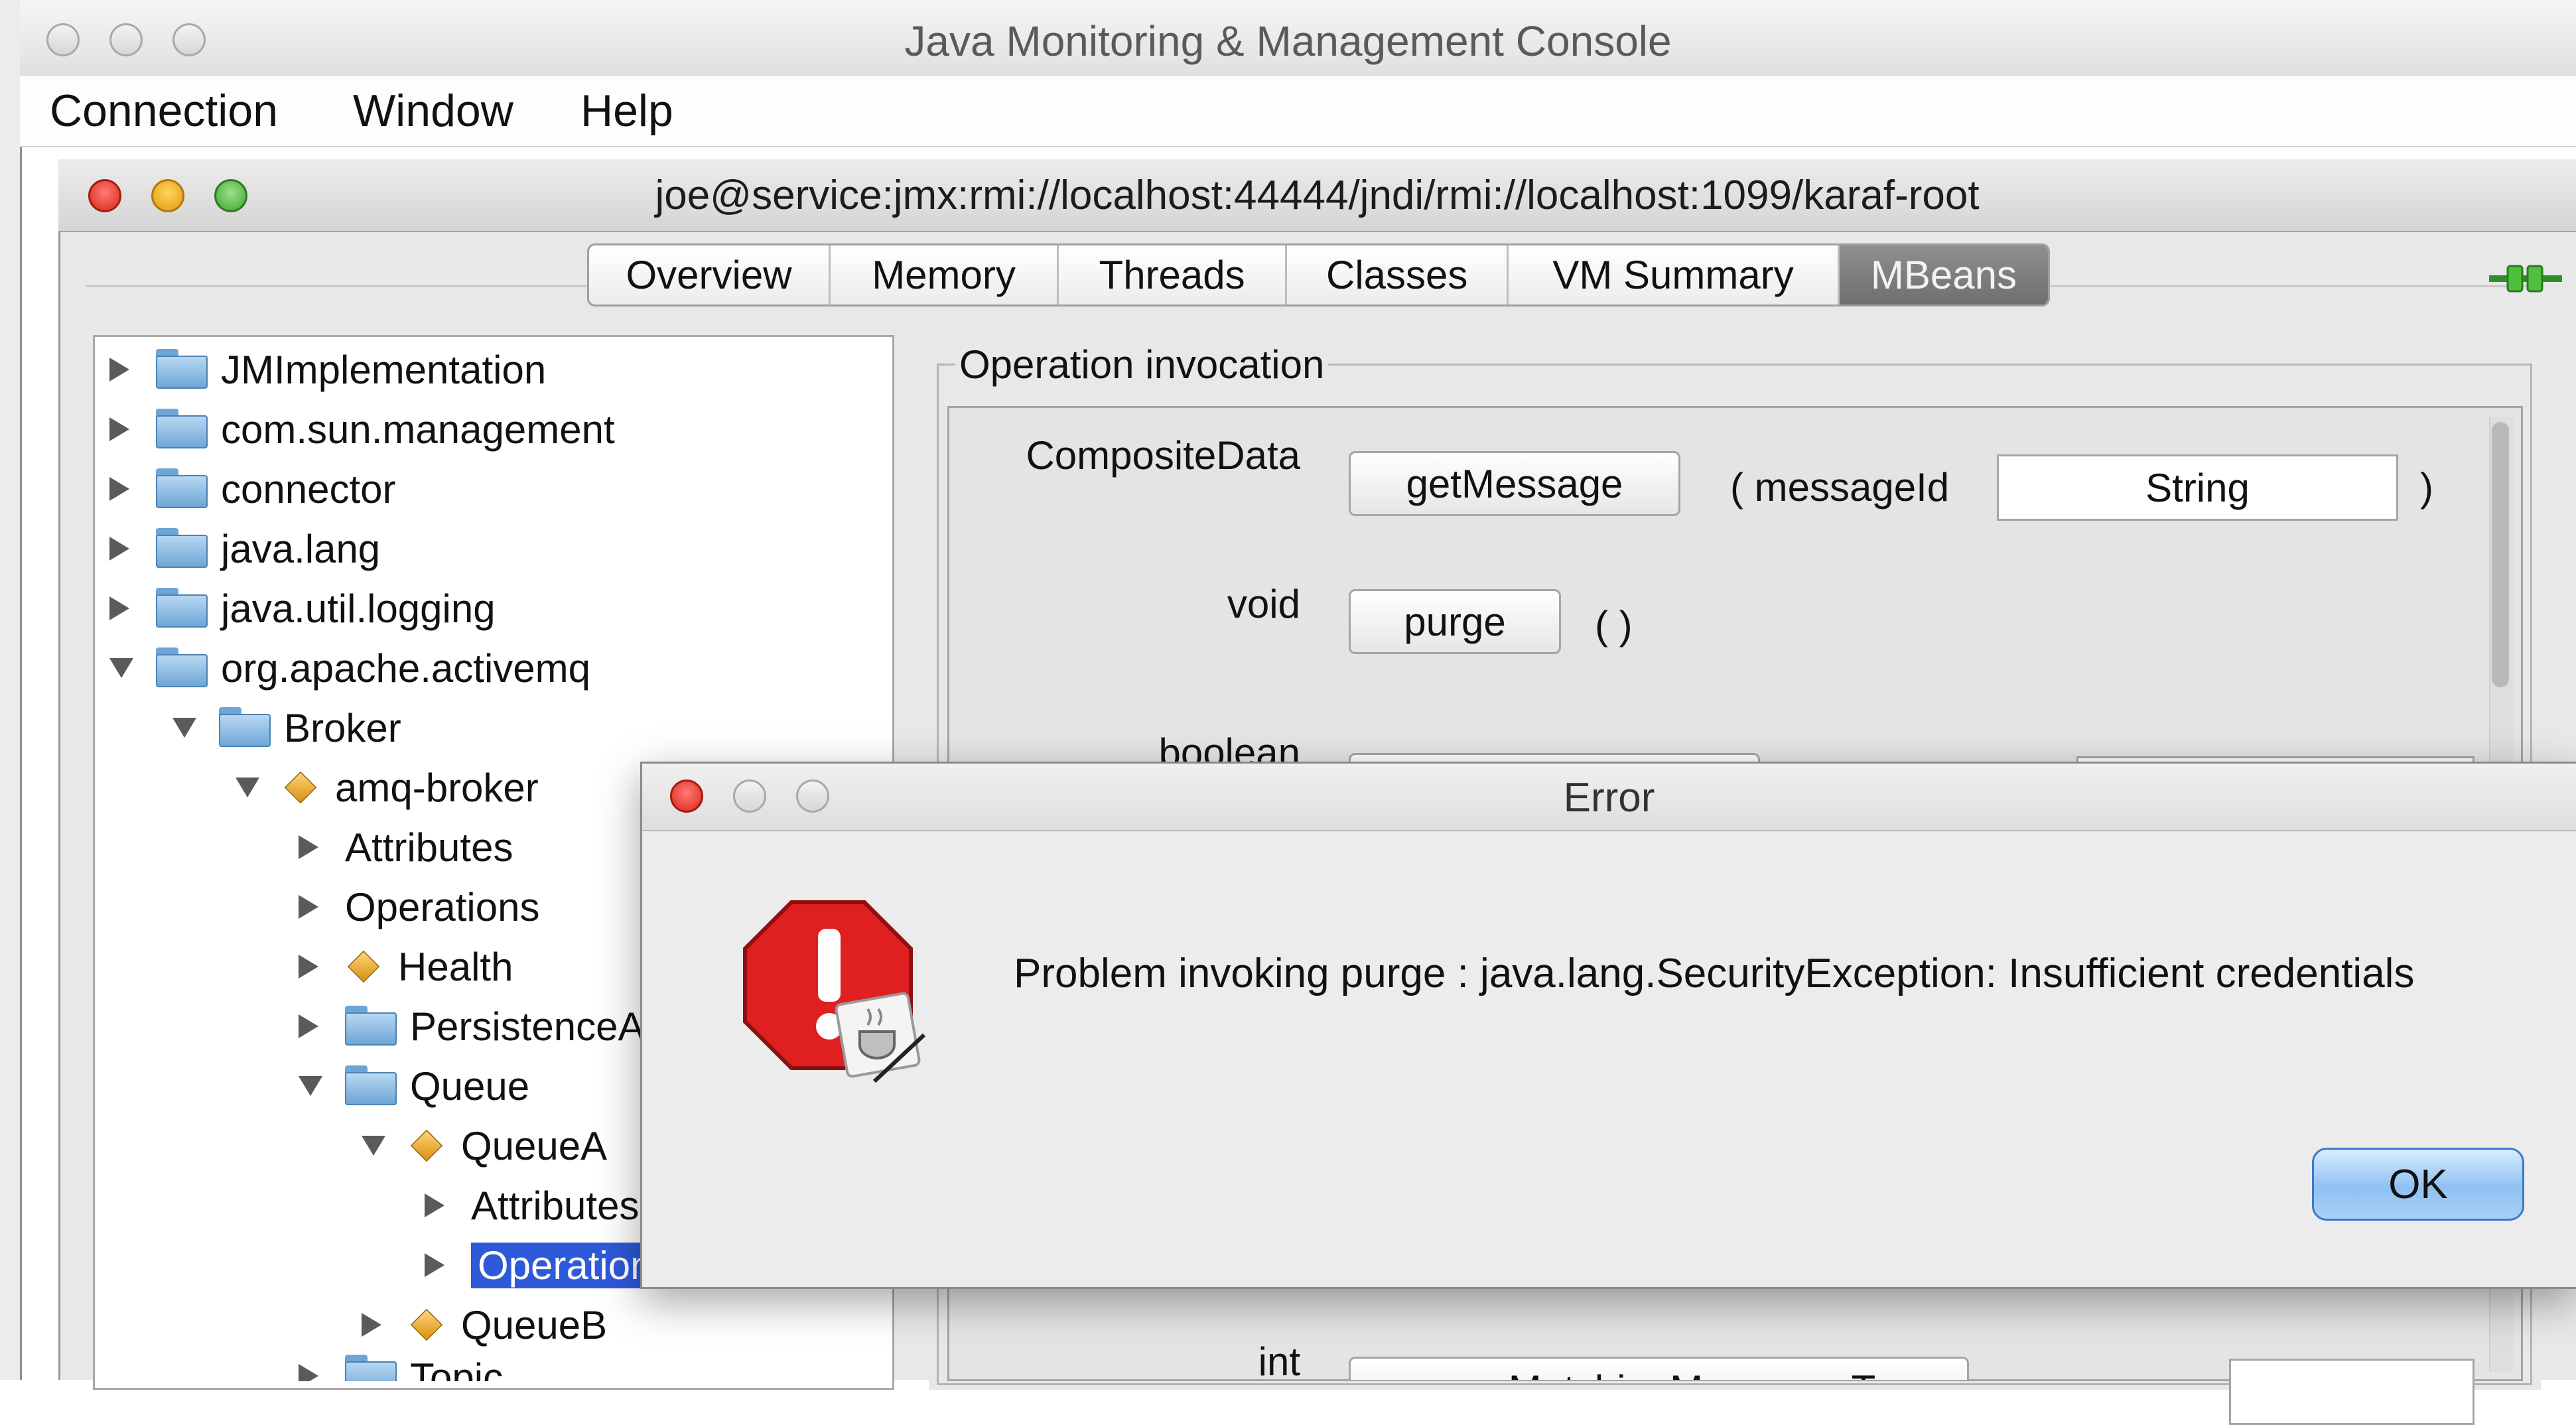  I want to click on menu-help: Help, so click(626, 111).